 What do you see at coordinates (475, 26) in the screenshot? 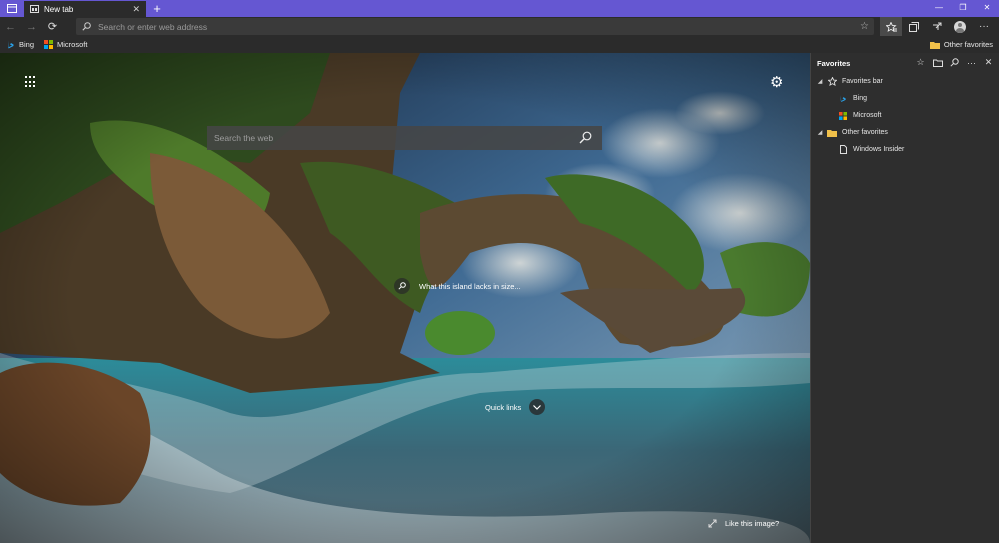
I see `address-bar: Search or enter web address ☆` at bounding box center [475, 26].